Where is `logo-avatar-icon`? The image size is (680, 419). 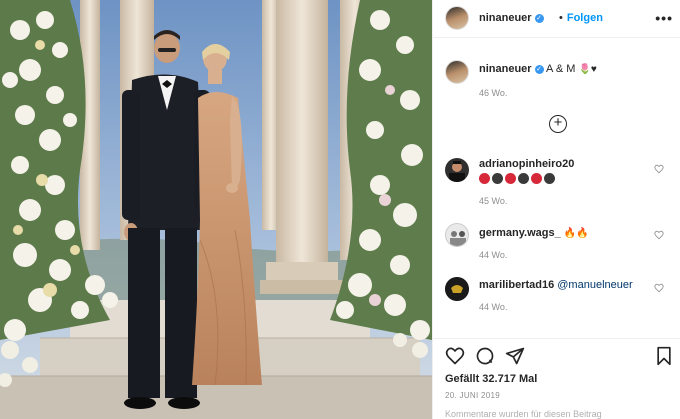
logo-avatar-icon is located at coordinates (457, 289).